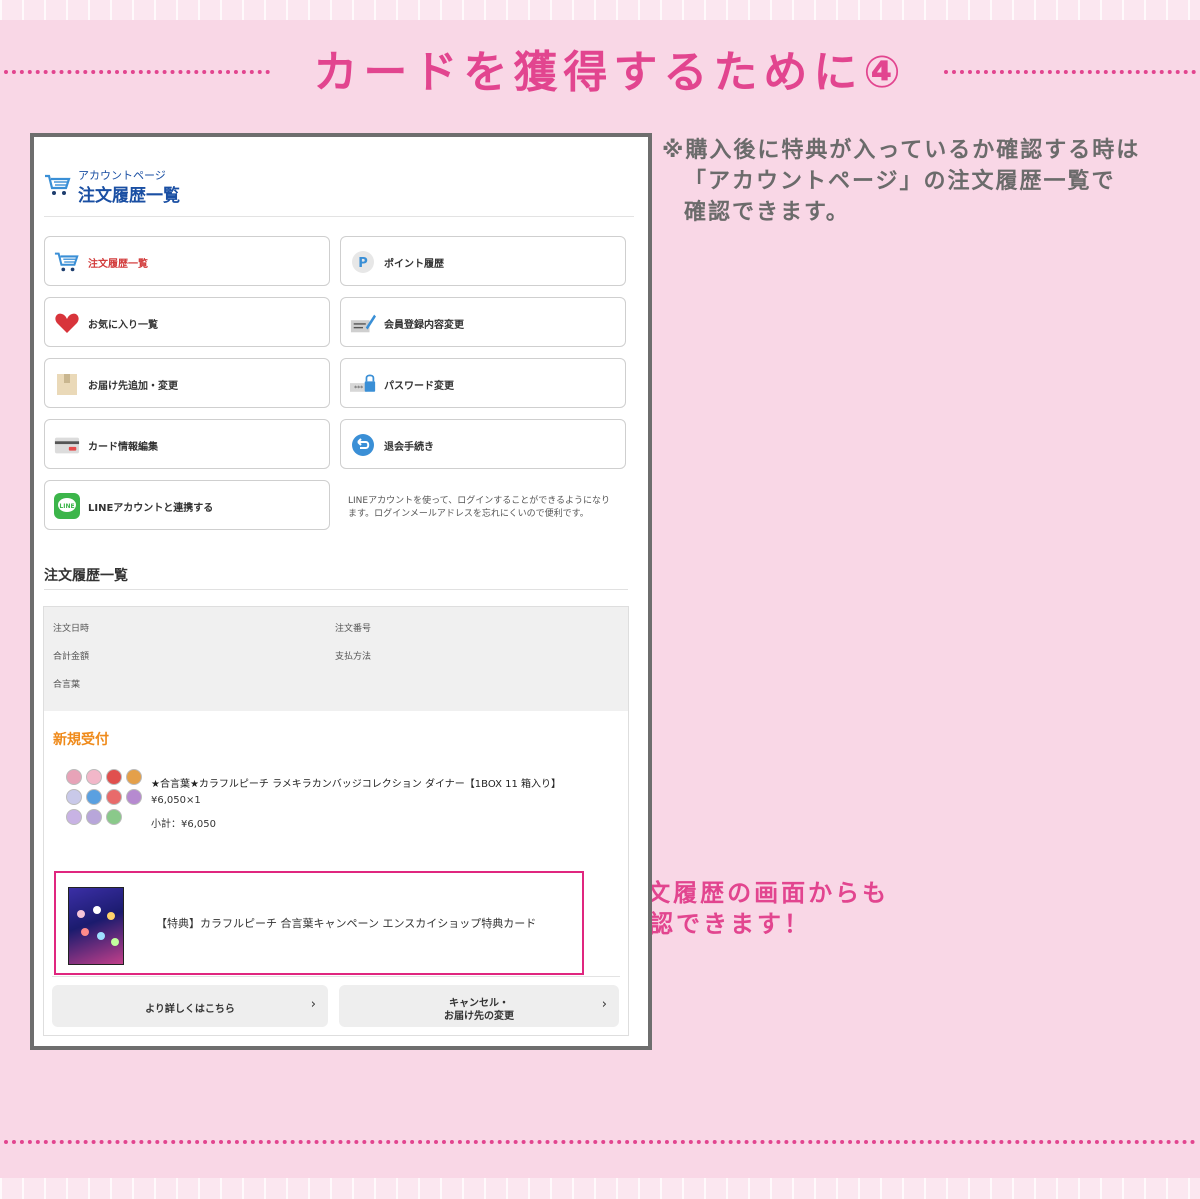 The image size is (1200, 1199). Describe the element at coordinates (479, 1016) in the screenshot. I see `cancel-label-line-2: お届け先の変更` at that location.